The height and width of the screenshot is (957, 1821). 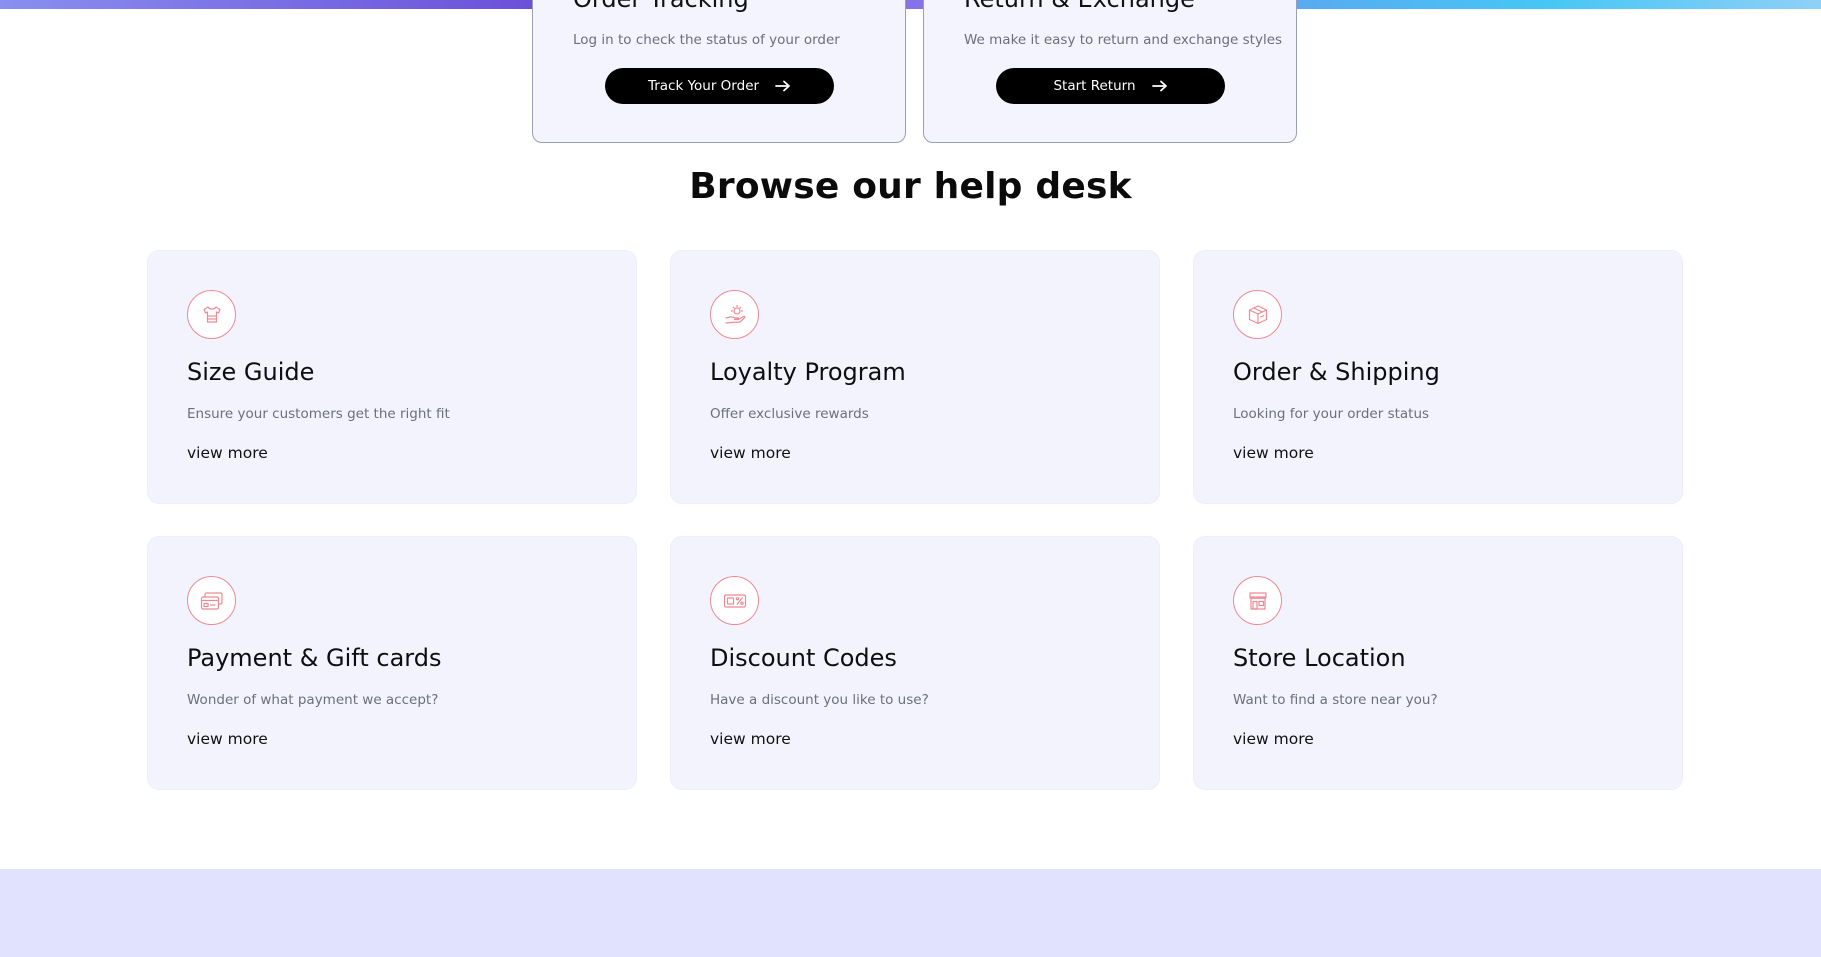 I want to click on track-order-button-label: Track Your Order, so click(x=703, y=86).